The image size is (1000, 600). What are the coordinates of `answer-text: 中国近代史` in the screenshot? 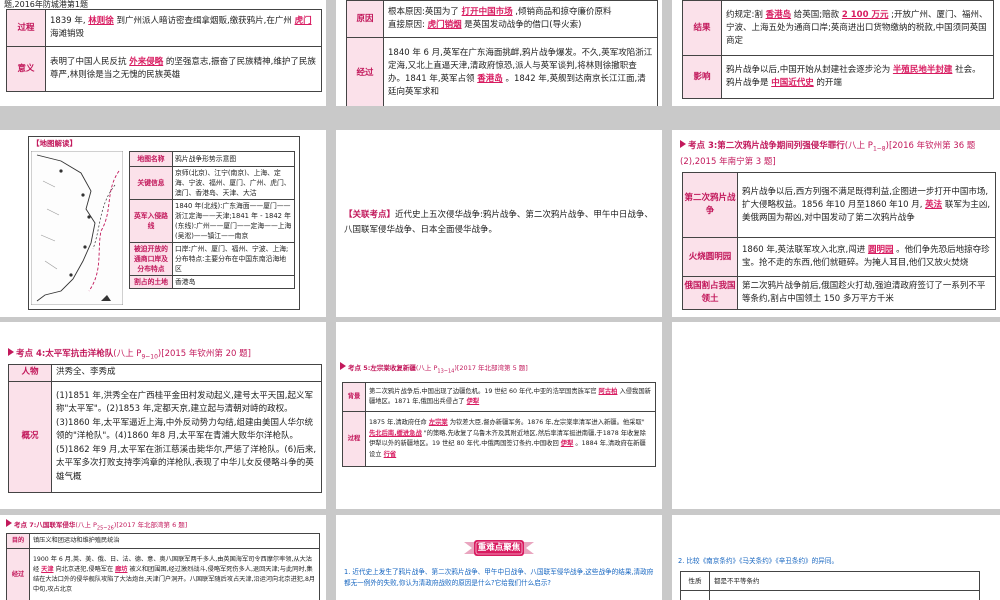 It's located at (792, 83).